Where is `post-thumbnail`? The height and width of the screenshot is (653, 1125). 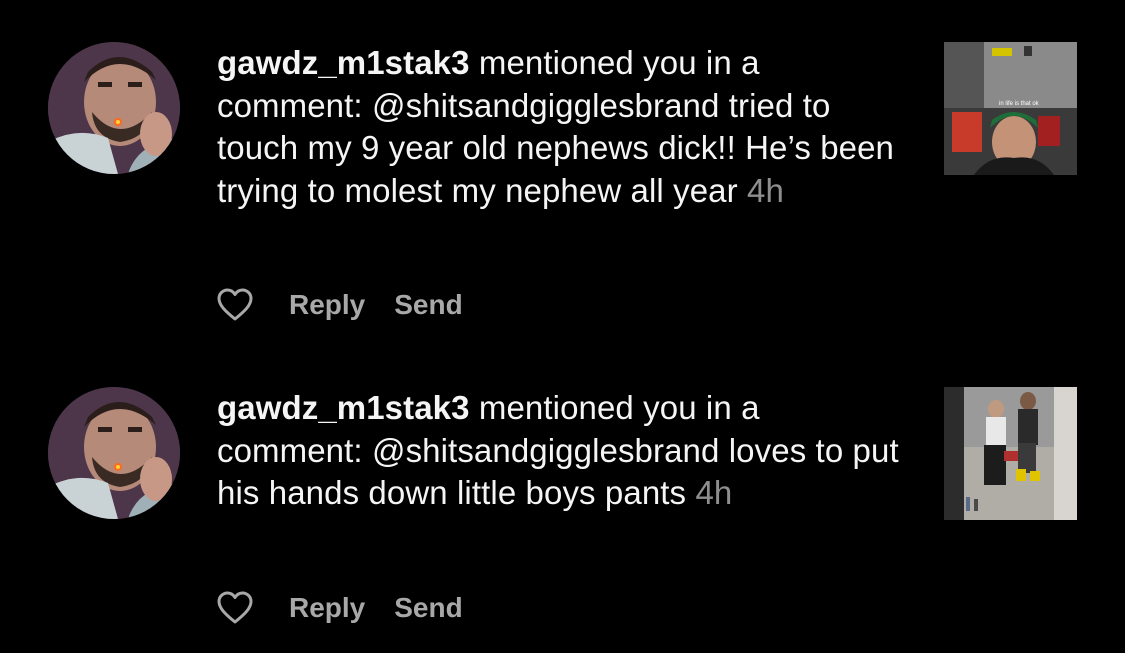 post-thumbnail is located at coordinates (1010, 453).